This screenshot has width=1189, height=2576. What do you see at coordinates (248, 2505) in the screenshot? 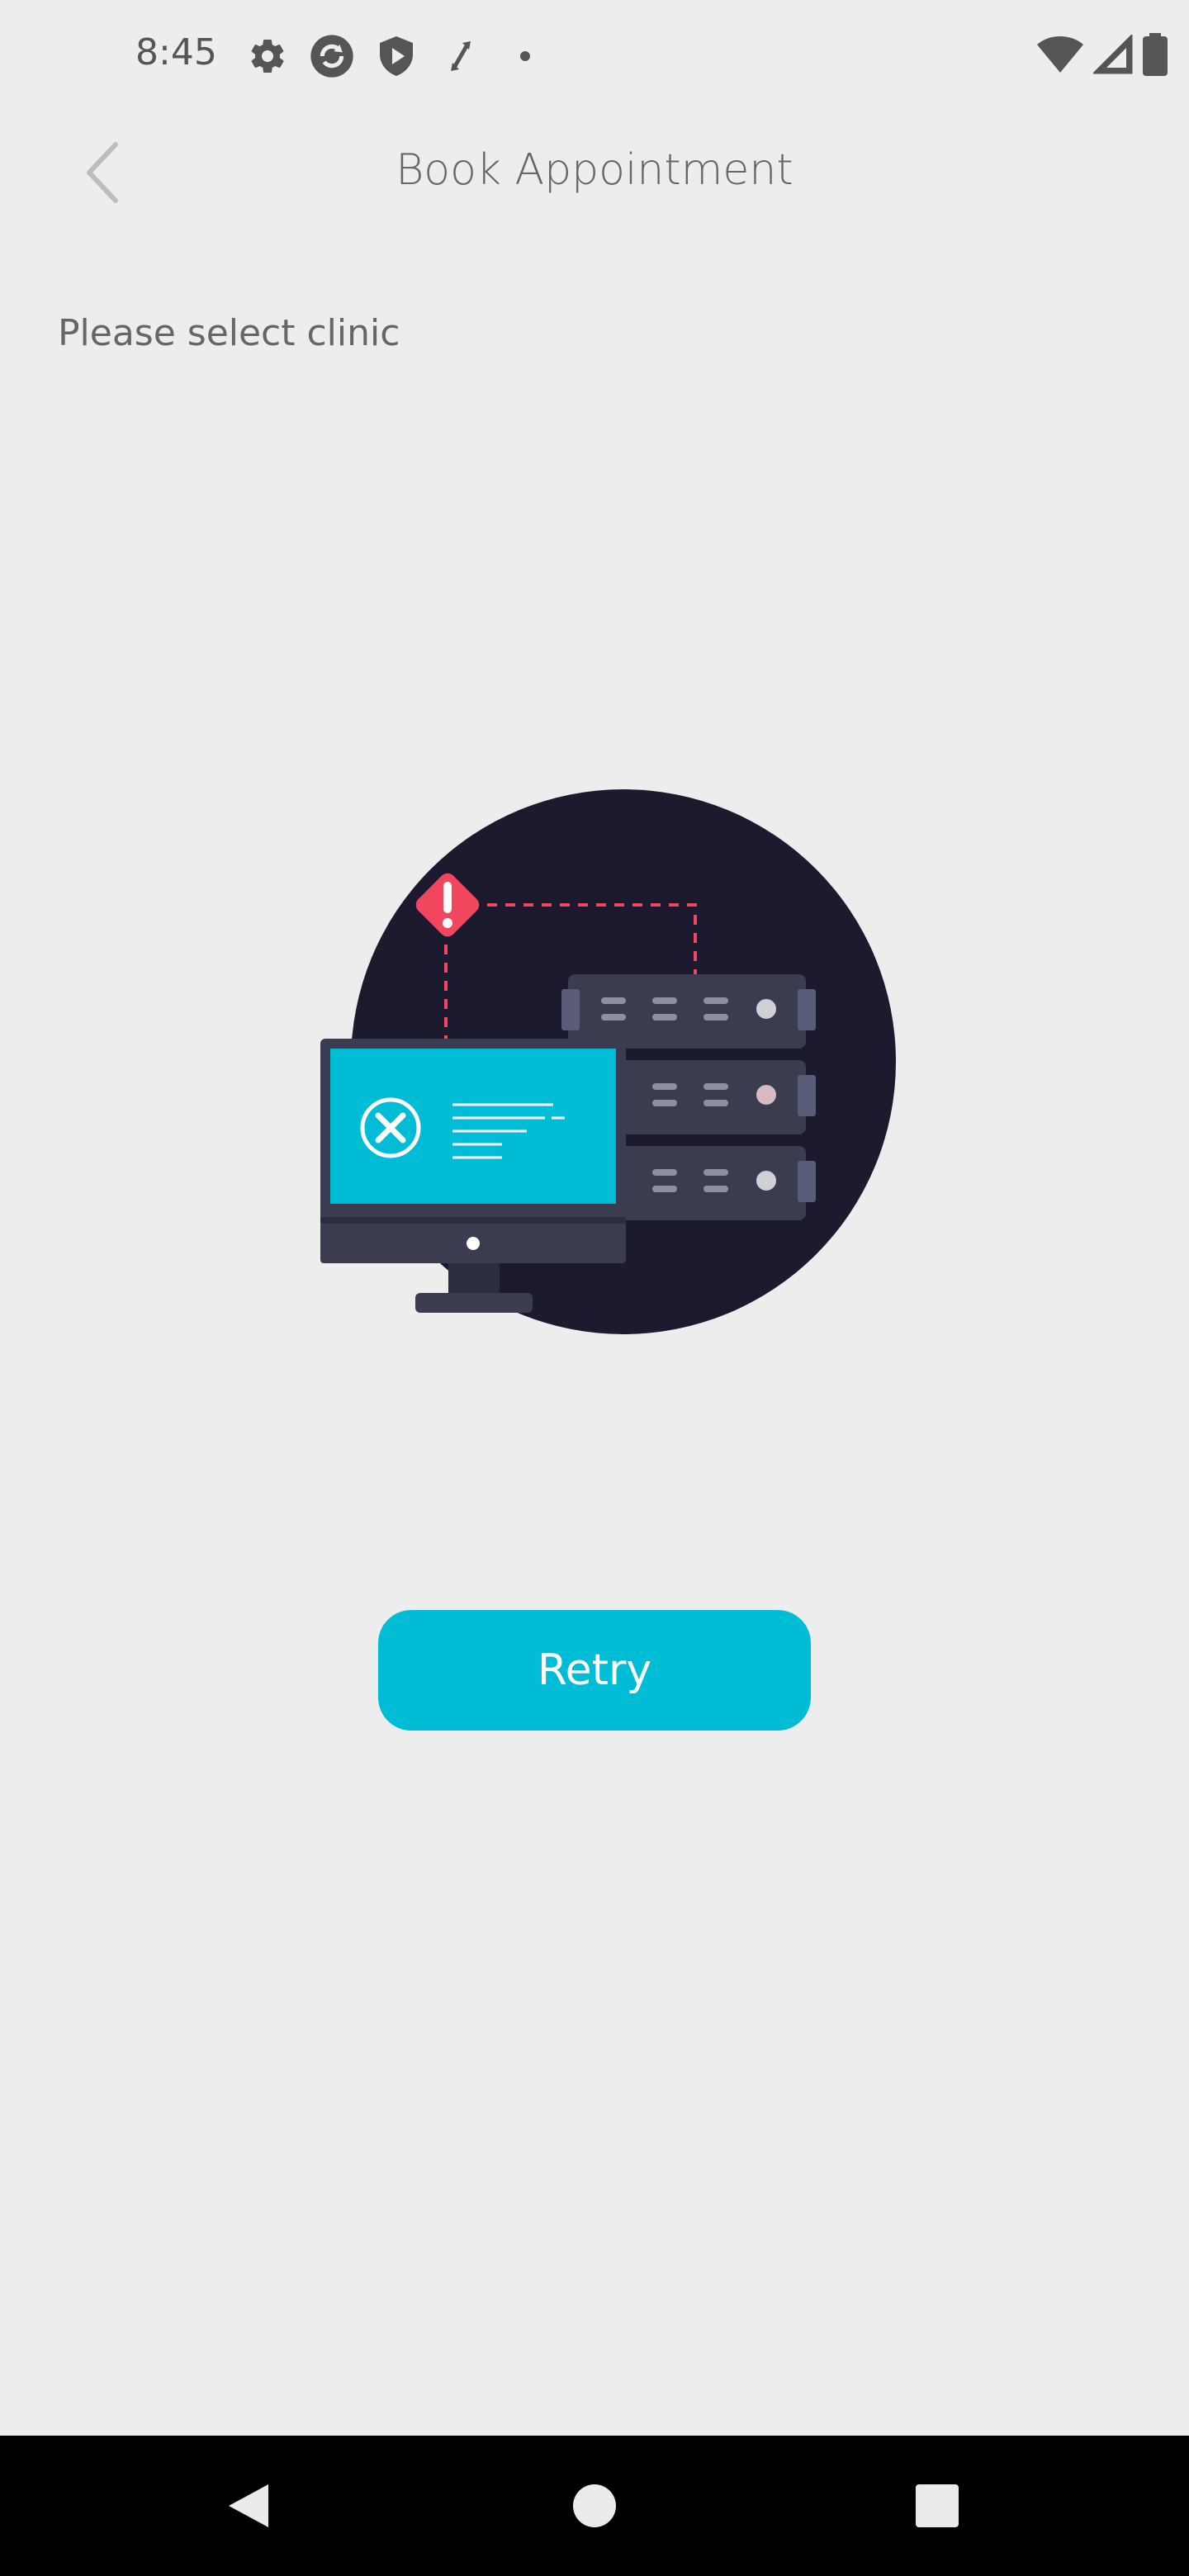
I see `back-nav-icon` at bounding box center [248, 2505].